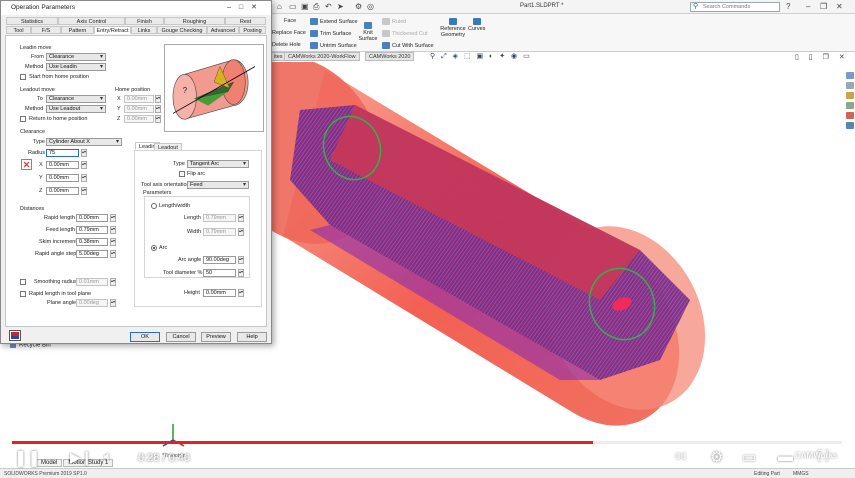 The image size is (855, 478). What do you see at coordinates (216, 337) in the screenshot?
I see `preview-button: Preview` at bounding box center [216, 337].